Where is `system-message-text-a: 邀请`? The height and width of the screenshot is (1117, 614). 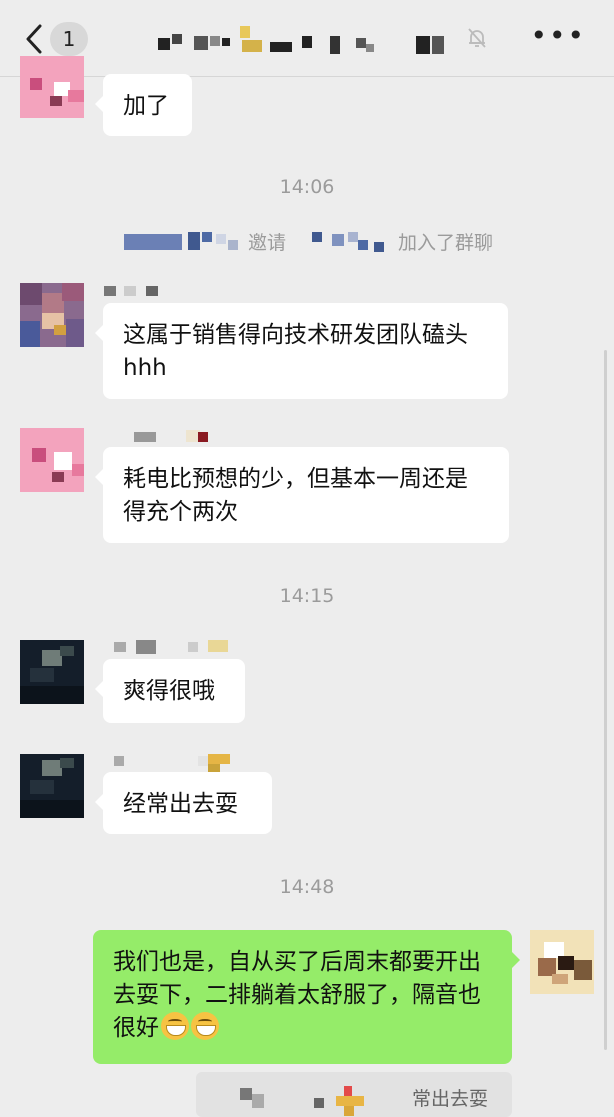 system-message-text-a: 邀请 is located at coordinates (267, 243).